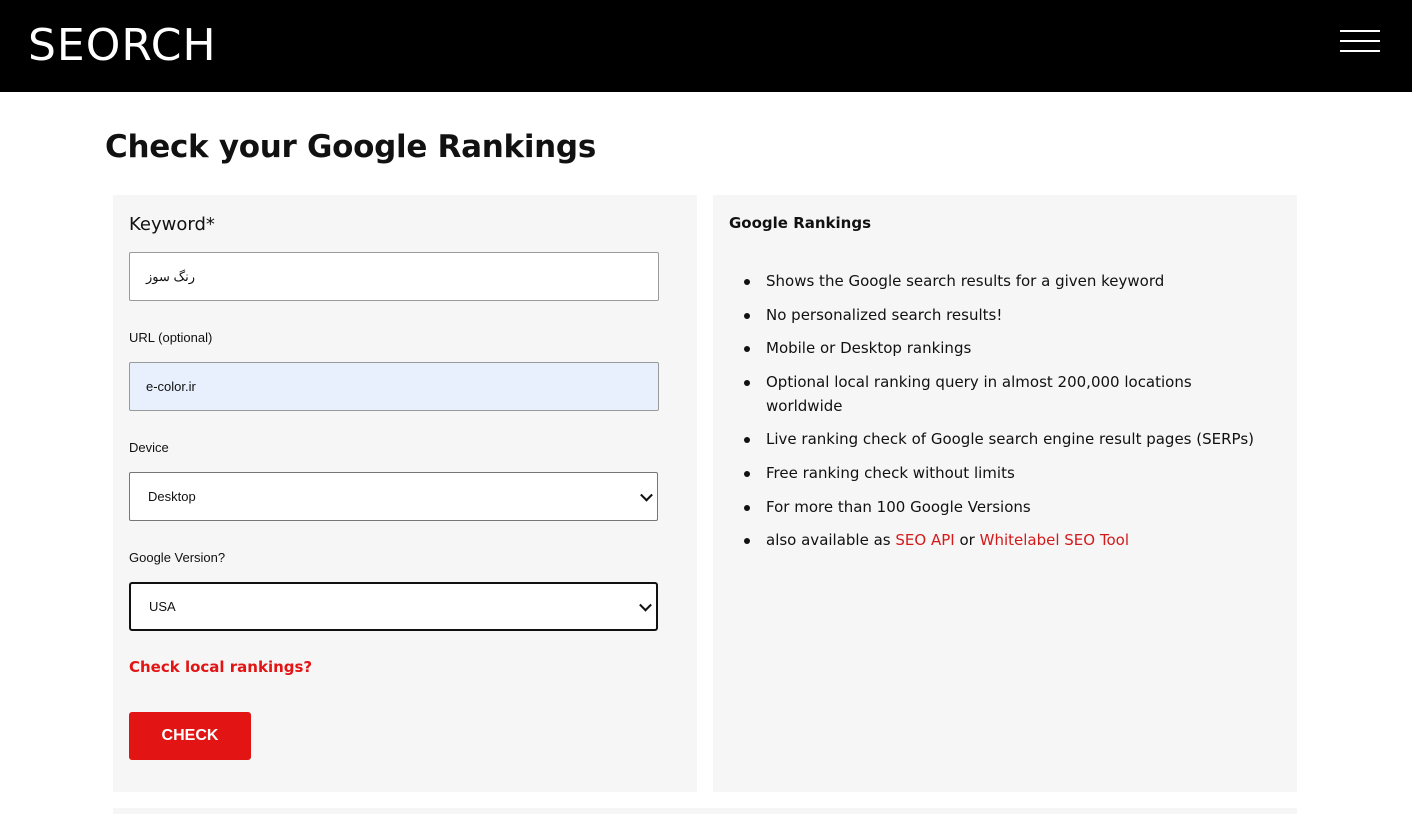 The width and height of the screenshot is (1412, 814). Describe the element at coordinates (800, 223) in the screenshot. I see `info-title: Google Rankings` at that location.